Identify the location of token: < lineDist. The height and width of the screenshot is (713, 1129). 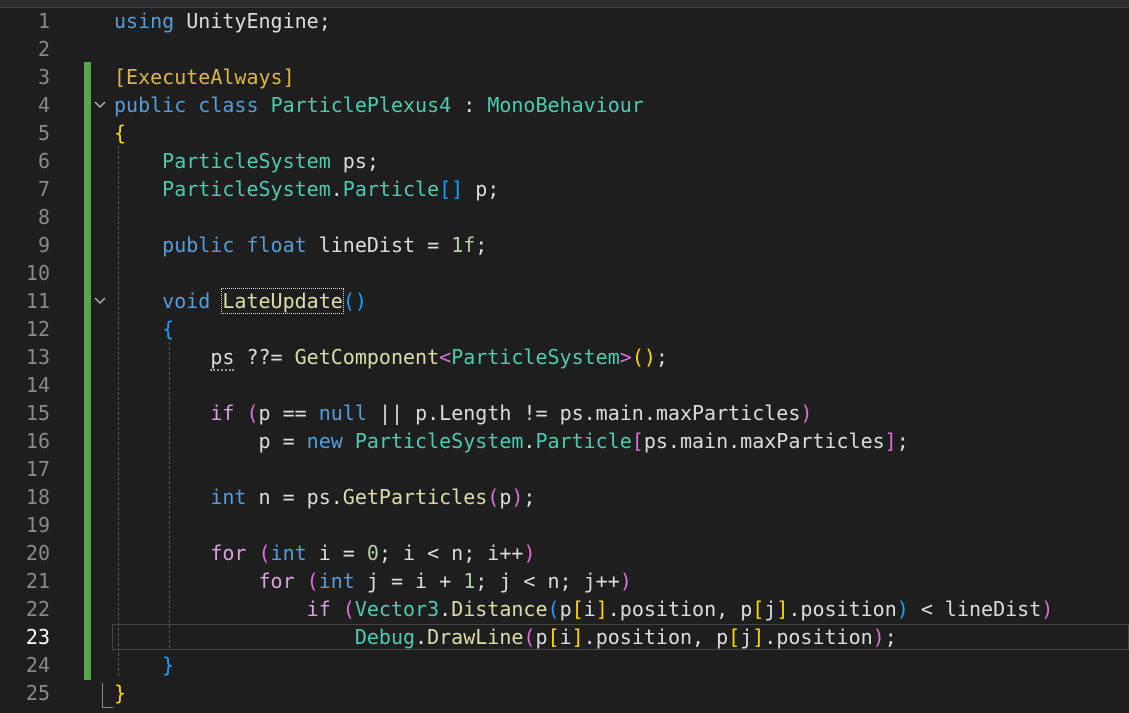
(975, 609).